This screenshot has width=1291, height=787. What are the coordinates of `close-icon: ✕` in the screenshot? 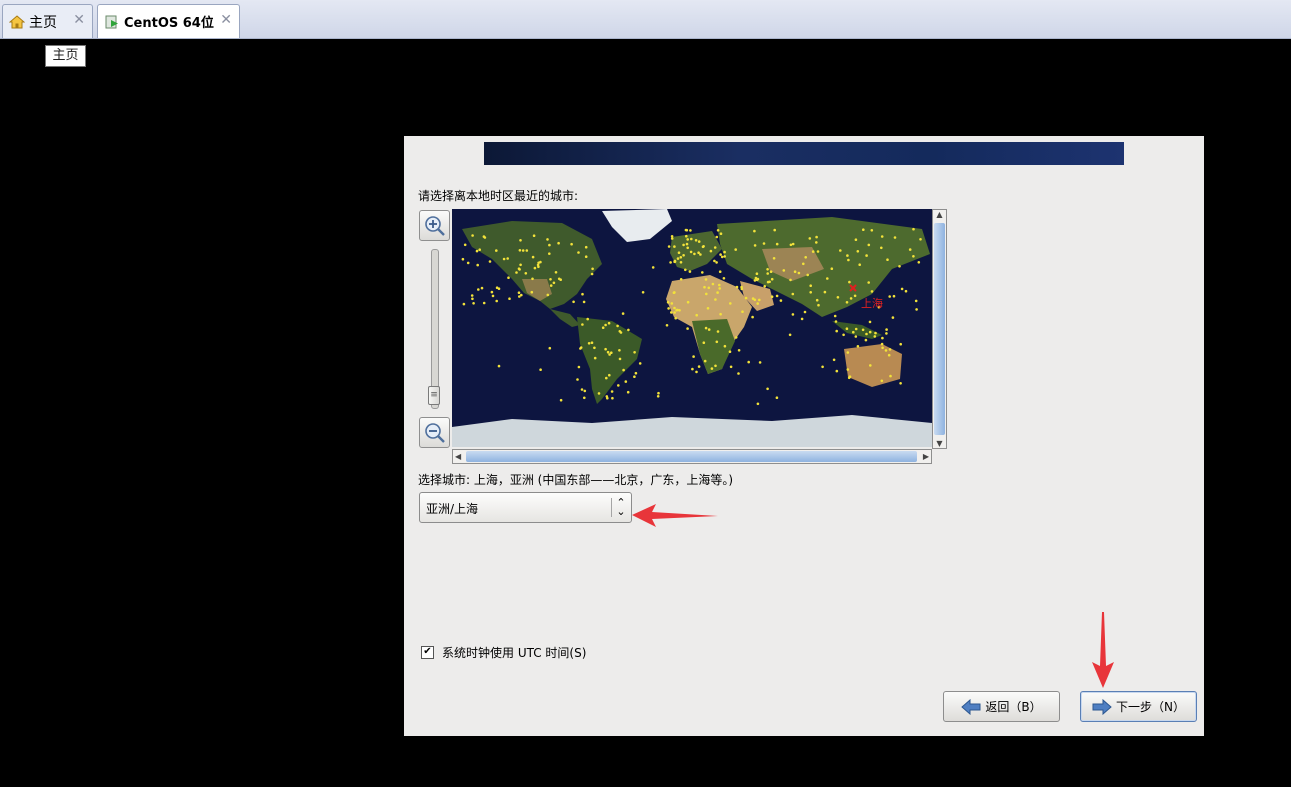 It's located at (79, 20).